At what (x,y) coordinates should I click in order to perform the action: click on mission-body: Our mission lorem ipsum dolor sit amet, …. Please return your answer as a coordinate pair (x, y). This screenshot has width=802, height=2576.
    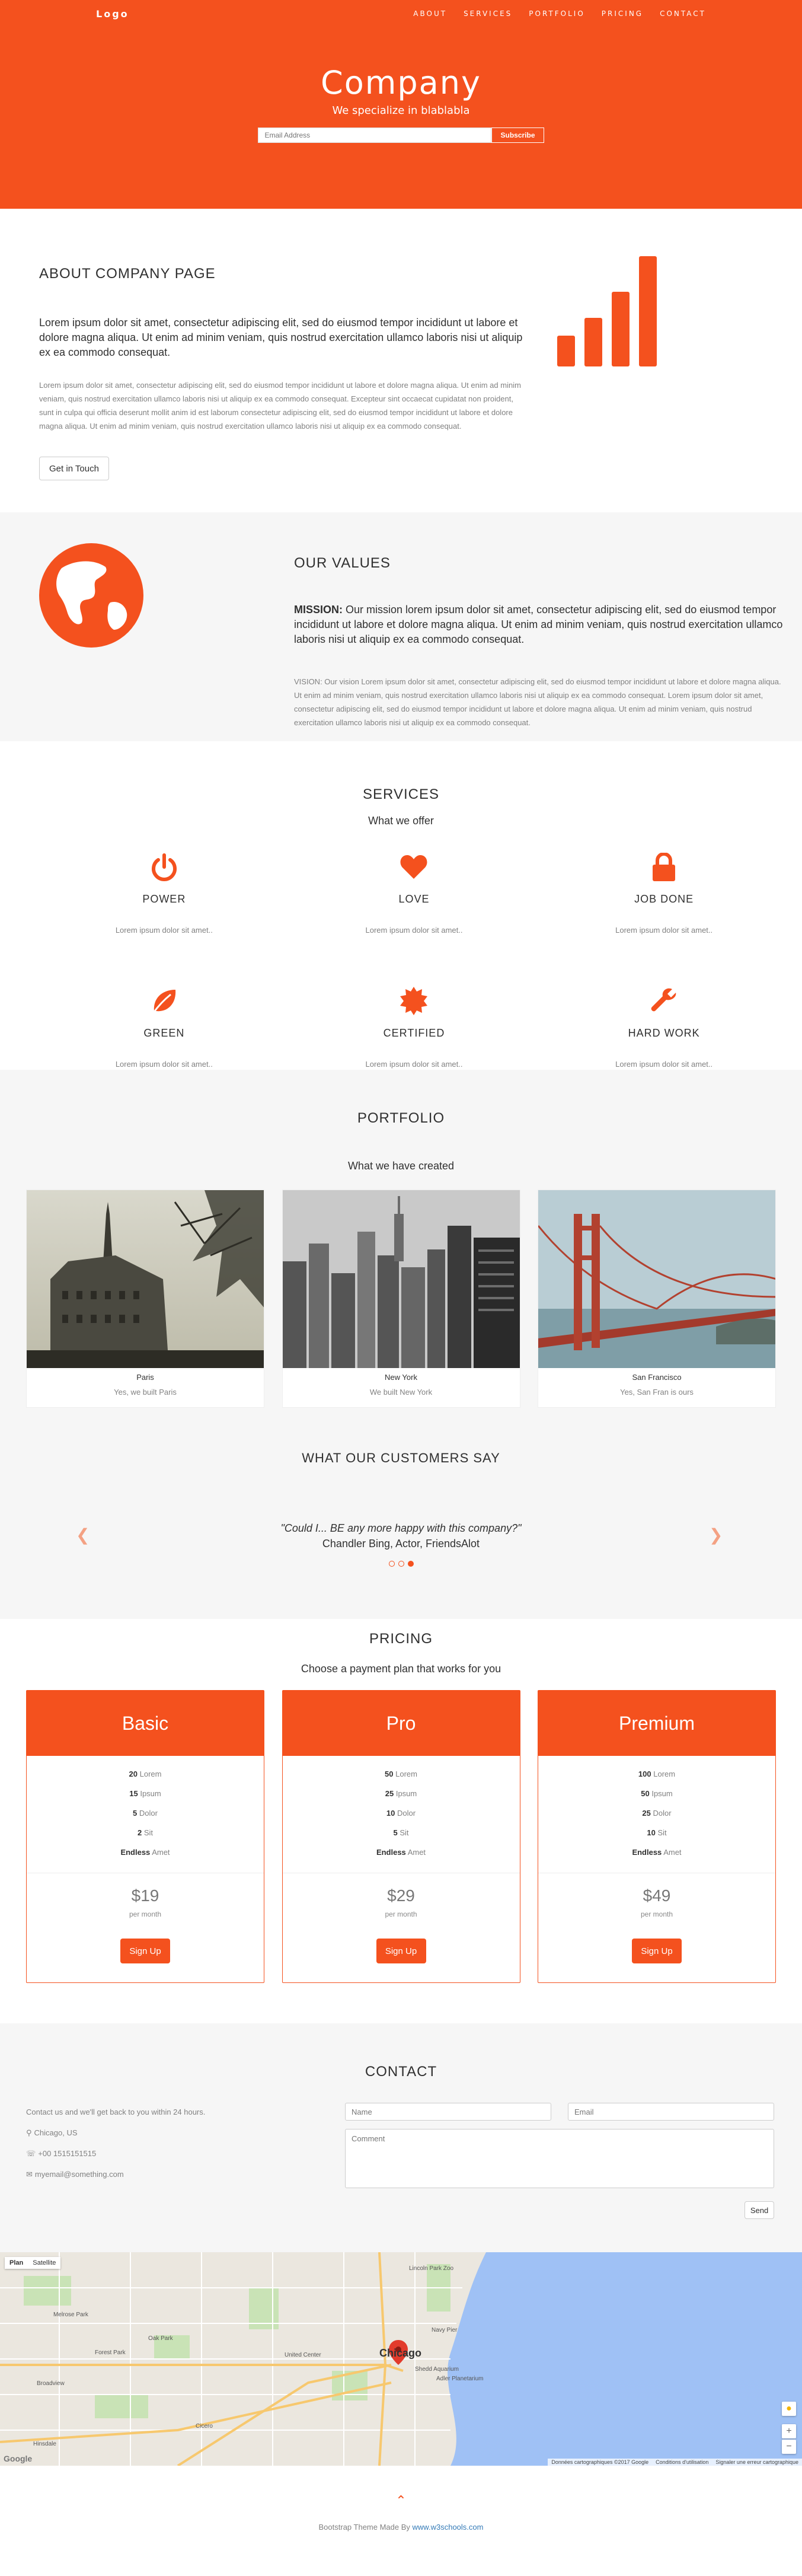
    Looking at the image, I should click on (538, 624).